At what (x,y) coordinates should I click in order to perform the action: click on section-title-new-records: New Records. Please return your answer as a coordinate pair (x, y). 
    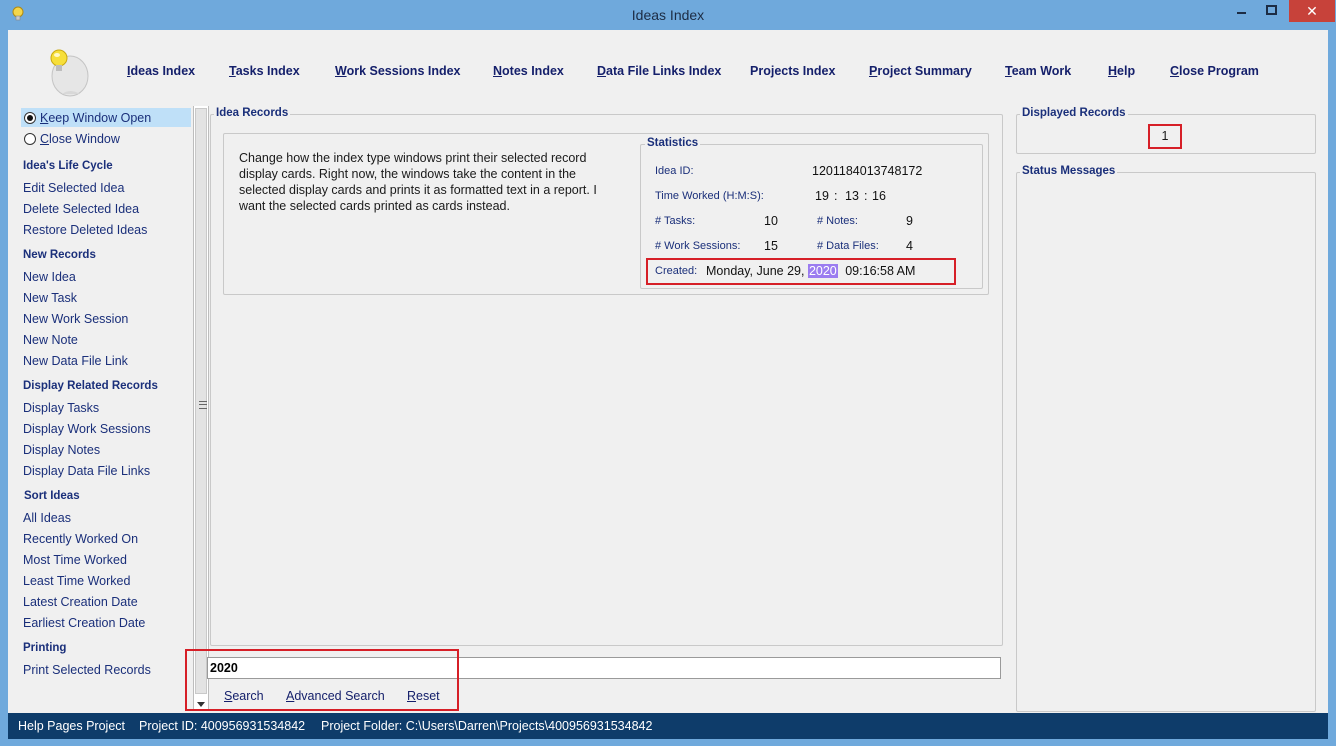
    Looking at the image, I should click on (59, 255).